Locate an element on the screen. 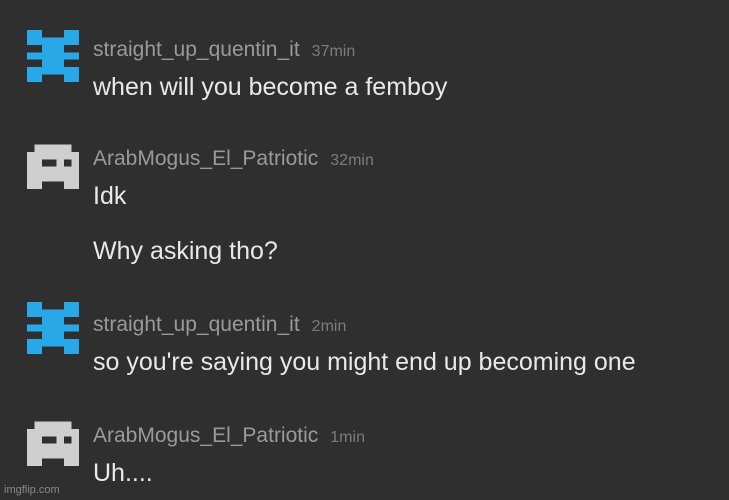 This screenshot has height=500, width=729. timestamp: 2min is located at coordinates (329, 326).